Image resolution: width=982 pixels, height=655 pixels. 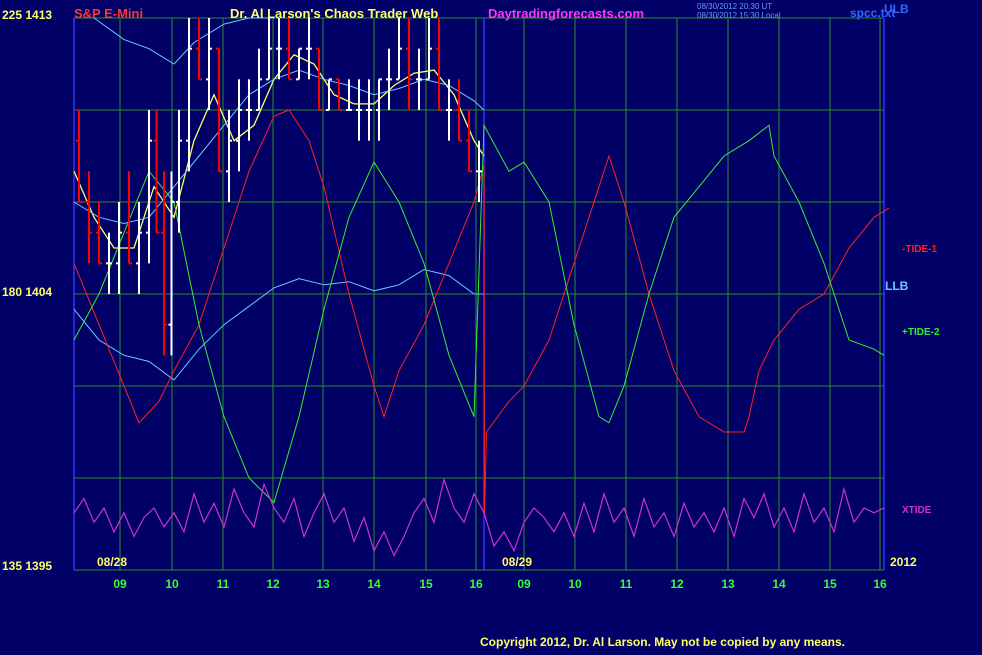 I want to click on date-label-second: 08/29, so click(x=517, y=562).